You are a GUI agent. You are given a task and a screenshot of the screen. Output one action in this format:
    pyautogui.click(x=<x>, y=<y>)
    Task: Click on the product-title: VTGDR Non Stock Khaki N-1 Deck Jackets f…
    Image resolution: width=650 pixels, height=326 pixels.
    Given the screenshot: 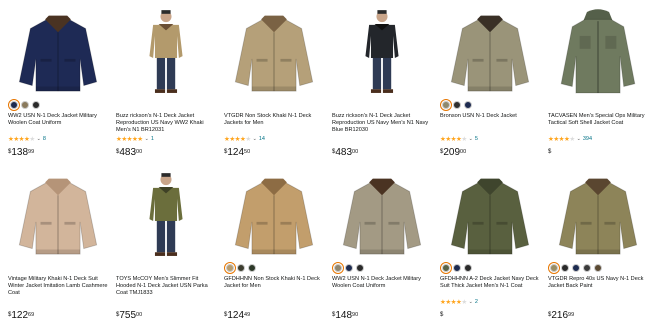 What is the action you would take?
    pyautogui.click(x=274, y=123)
    